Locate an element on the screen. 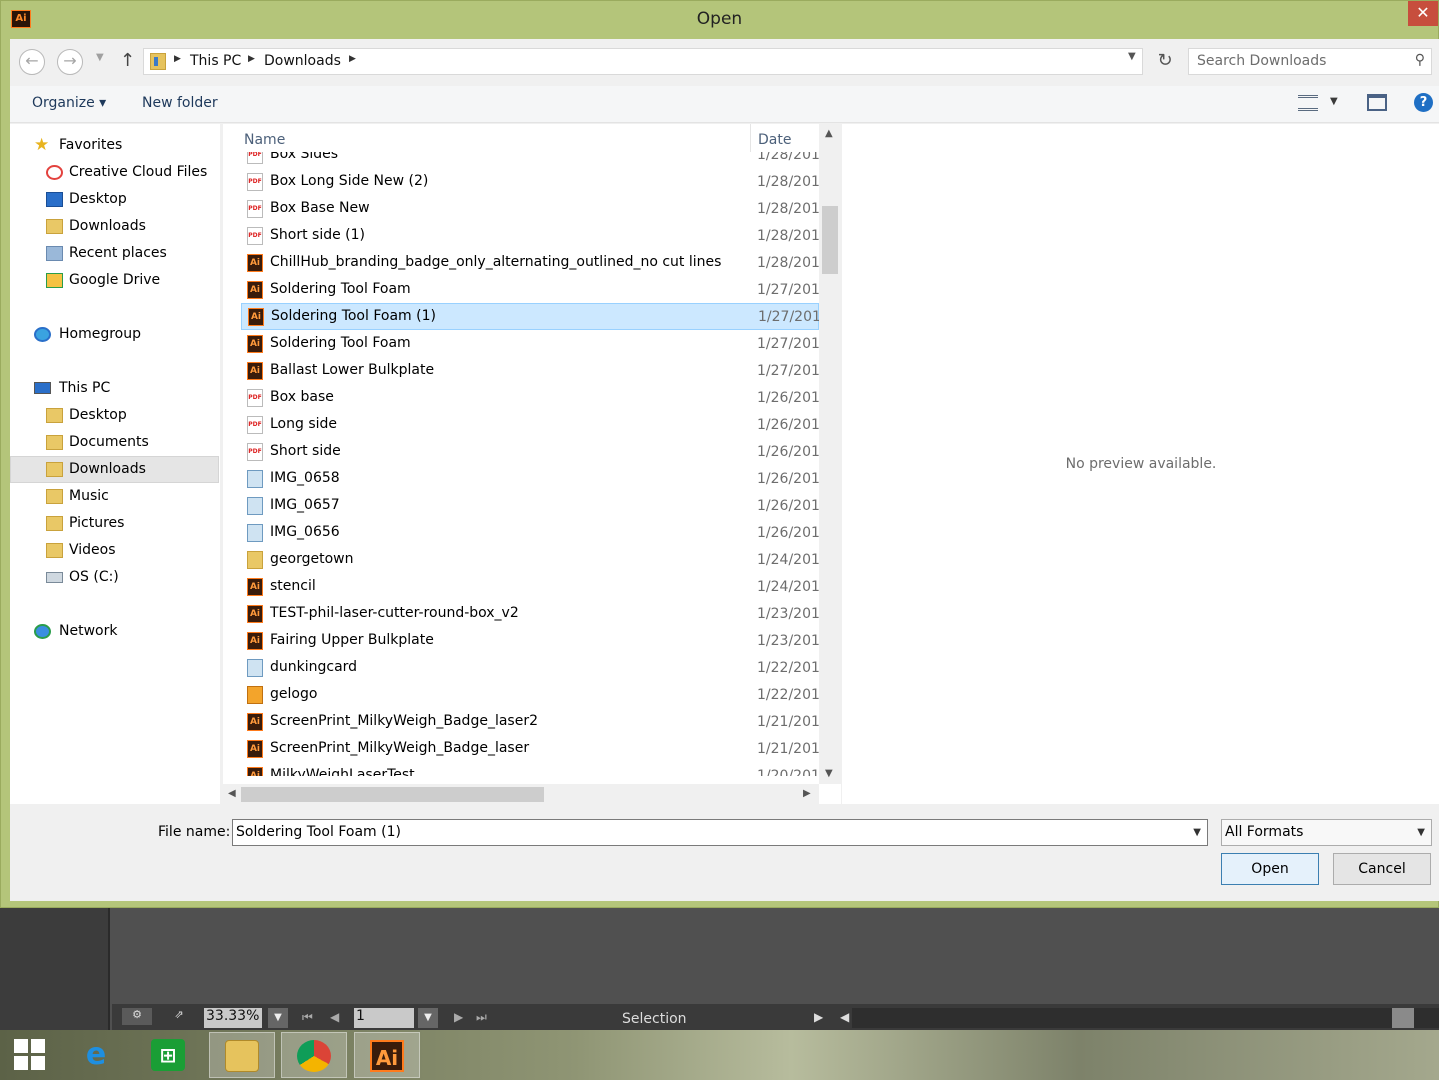  taskbar-internet-explorer: e is located at coordinates (97, 1055).